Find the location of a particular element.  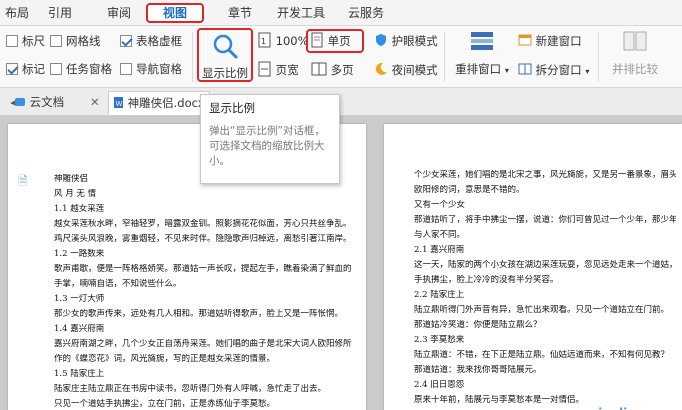

new-window-button: 新建窗口 is located at coordinates (550, 41).